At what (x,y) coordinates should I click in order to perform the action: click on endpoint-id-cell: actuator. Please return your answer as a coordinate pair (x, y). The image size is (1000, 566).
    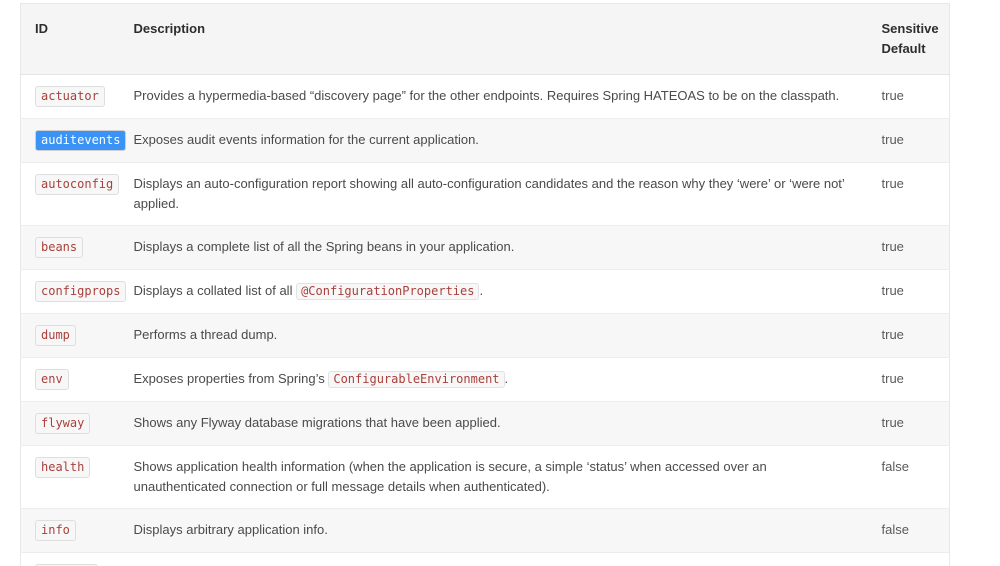
    Looking at the image, I should click on (77, 96).